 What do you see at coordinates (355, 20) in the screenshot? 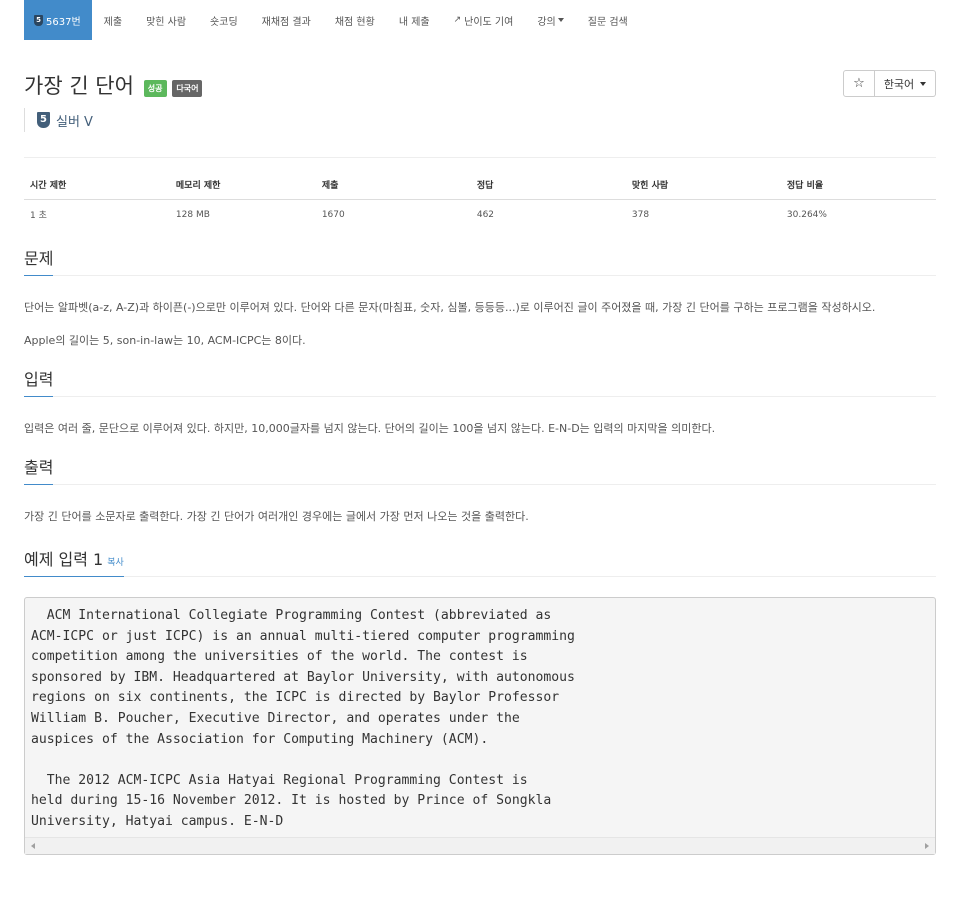
I see `nav-judge-status: 채점 현황` at bounding box center [355, 20].